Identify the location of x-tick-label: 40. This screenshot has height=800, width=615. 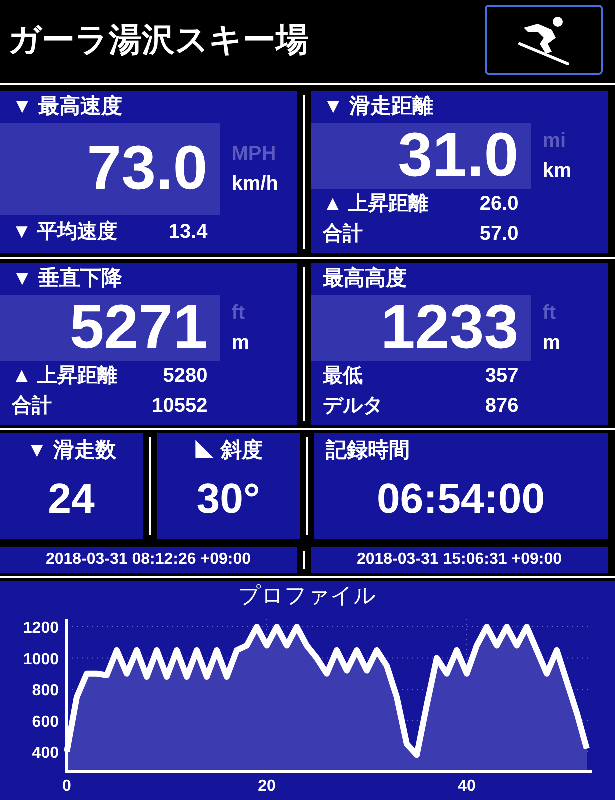
(467, 786).